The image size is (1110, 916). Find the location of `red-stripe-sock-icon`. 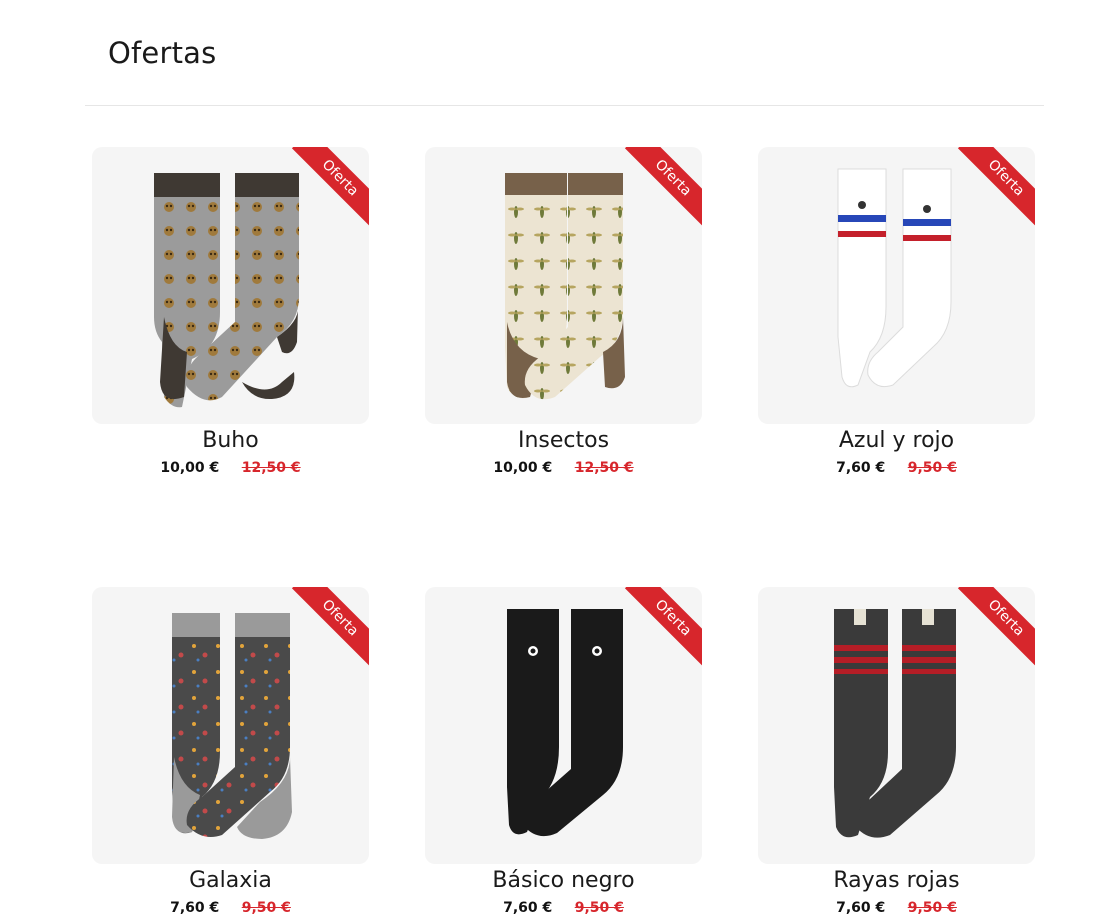

red-stripe-sock-icon is located at coordinates (895, 723).